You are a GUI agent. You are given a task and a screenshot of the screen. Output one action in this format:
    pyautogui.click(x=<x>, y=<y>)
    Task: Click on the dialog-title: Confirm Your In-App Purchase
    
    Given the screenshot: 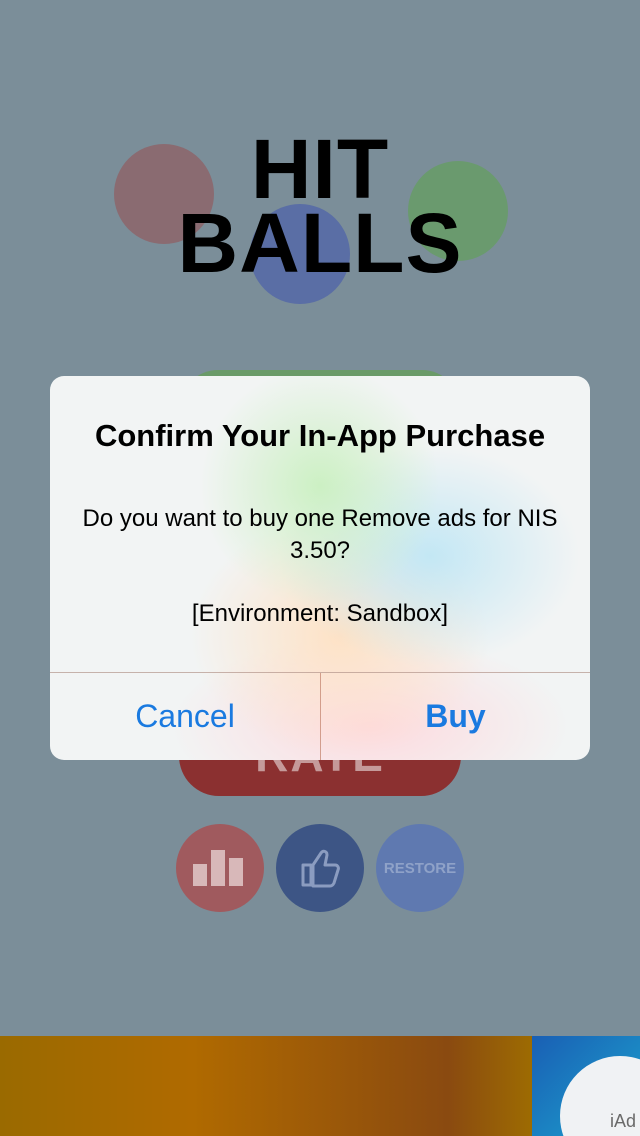 What is the action you would take?
    pyautogui.click(x=320, y=435)
    